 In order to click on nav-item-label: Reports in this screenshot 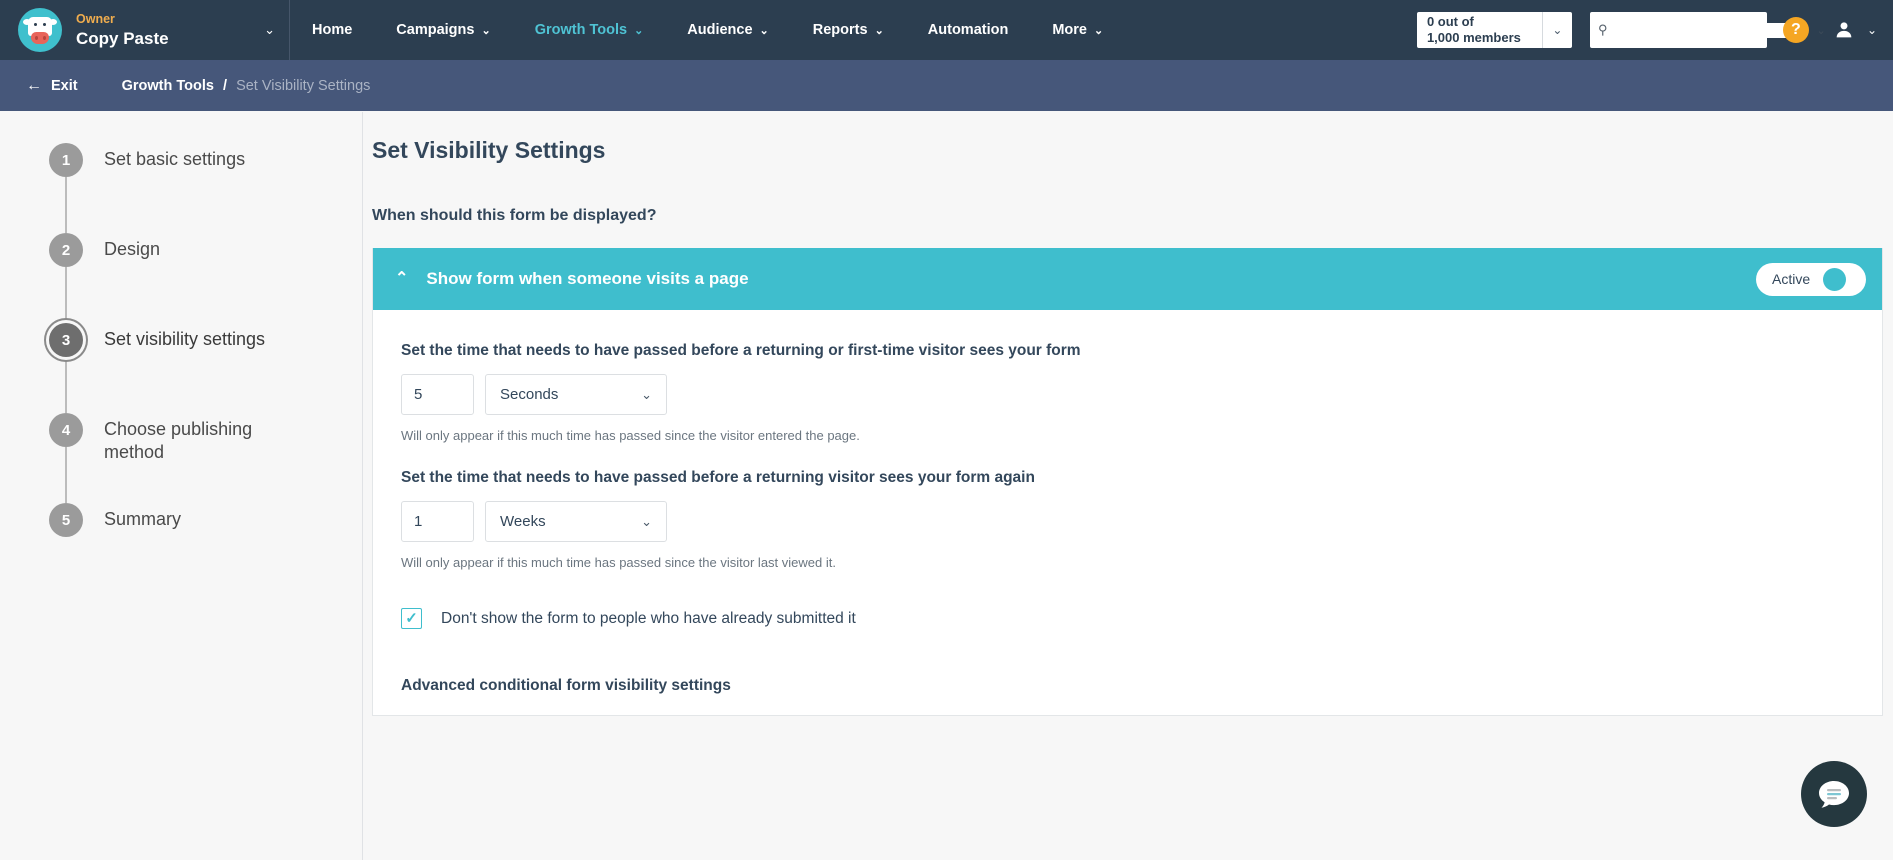, I will do `click(840, 30)`.